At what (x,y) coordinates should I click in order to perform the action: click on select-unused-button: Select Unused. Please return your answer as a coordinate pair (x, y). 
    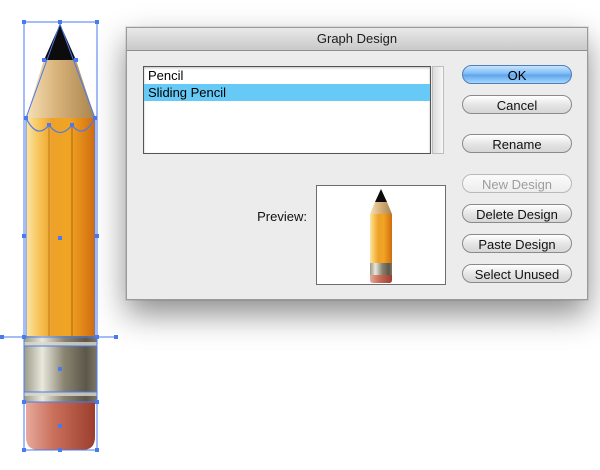
    Looking at the image, I should click on (517, 273).